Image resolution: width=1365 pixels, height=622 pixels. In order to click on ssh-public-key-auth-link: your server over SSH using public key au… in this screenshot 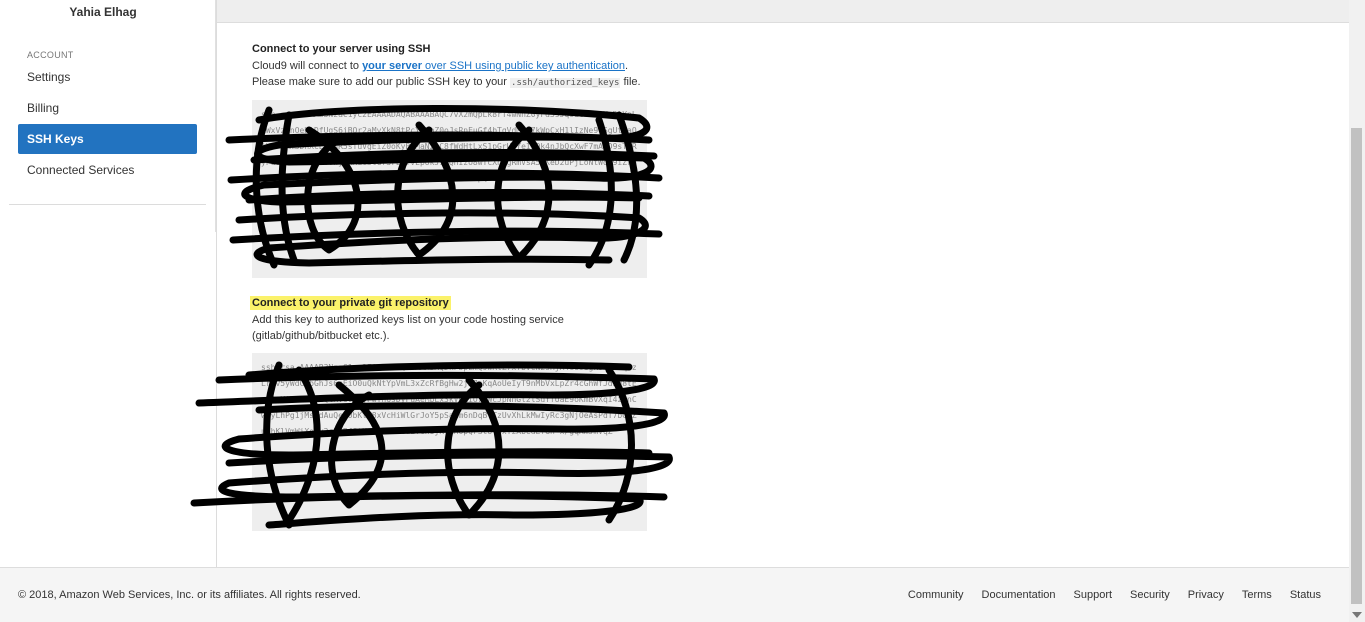, I will do `click(493, 66)`.